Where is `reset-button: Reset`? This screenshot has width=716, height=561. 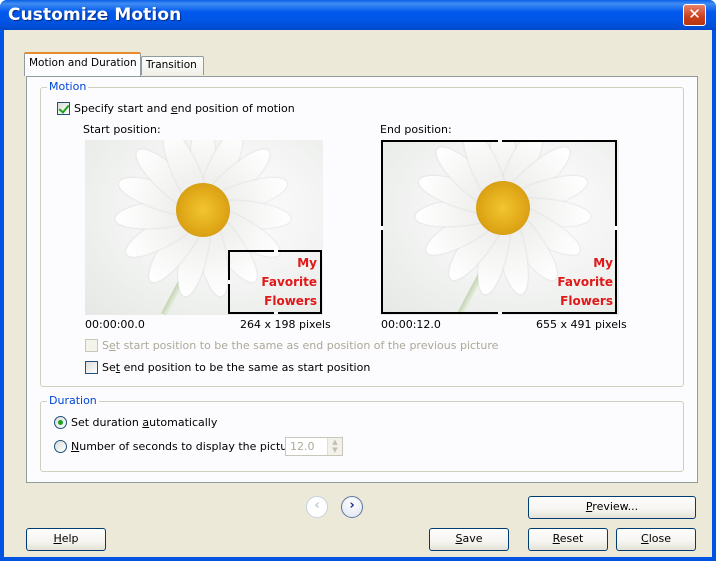 reset-button: Reset is located at coordinates (568, 539).